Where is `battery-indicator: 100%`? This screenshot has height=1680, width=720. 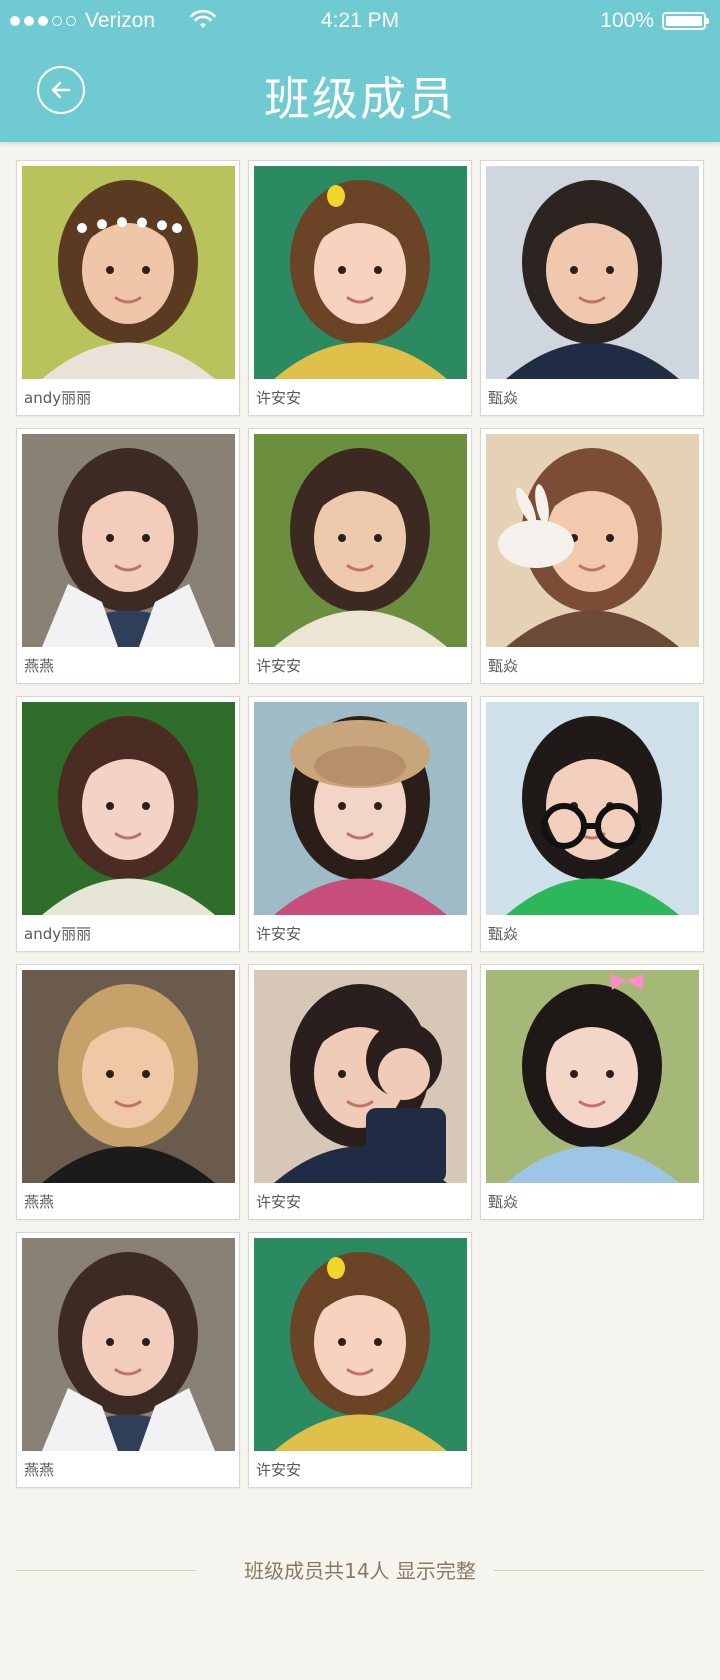 battery-indicator: 100% is located at coordinates (654, 21).